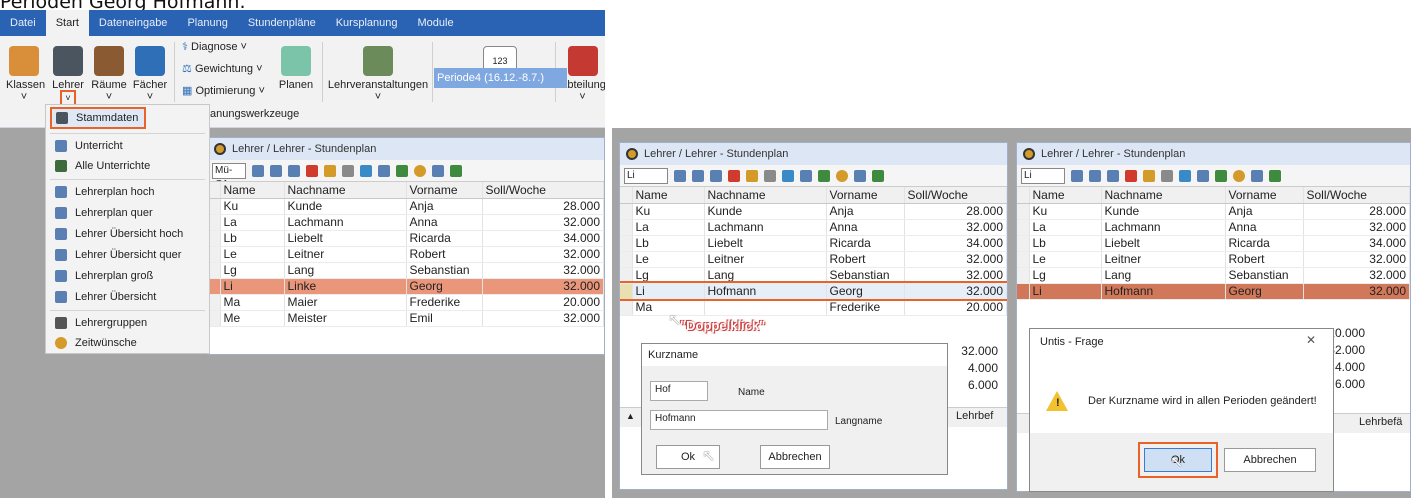 This screenshot has width=1411, height=498. I want to click on menu-item-lehrerplan-quer: Lehrerplan quer, so click(127, 213).